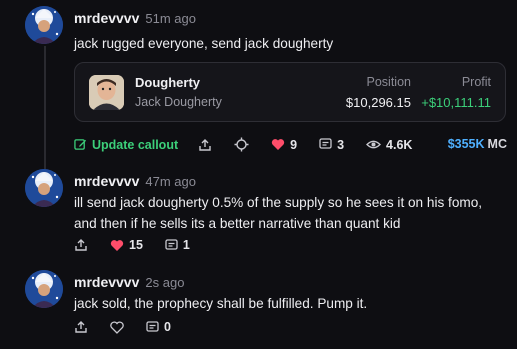 This screenshot has height=349, width=517. Describe the element at coordinates (167, 327) in the screenshot. I see `comment-count: 0` at that location.